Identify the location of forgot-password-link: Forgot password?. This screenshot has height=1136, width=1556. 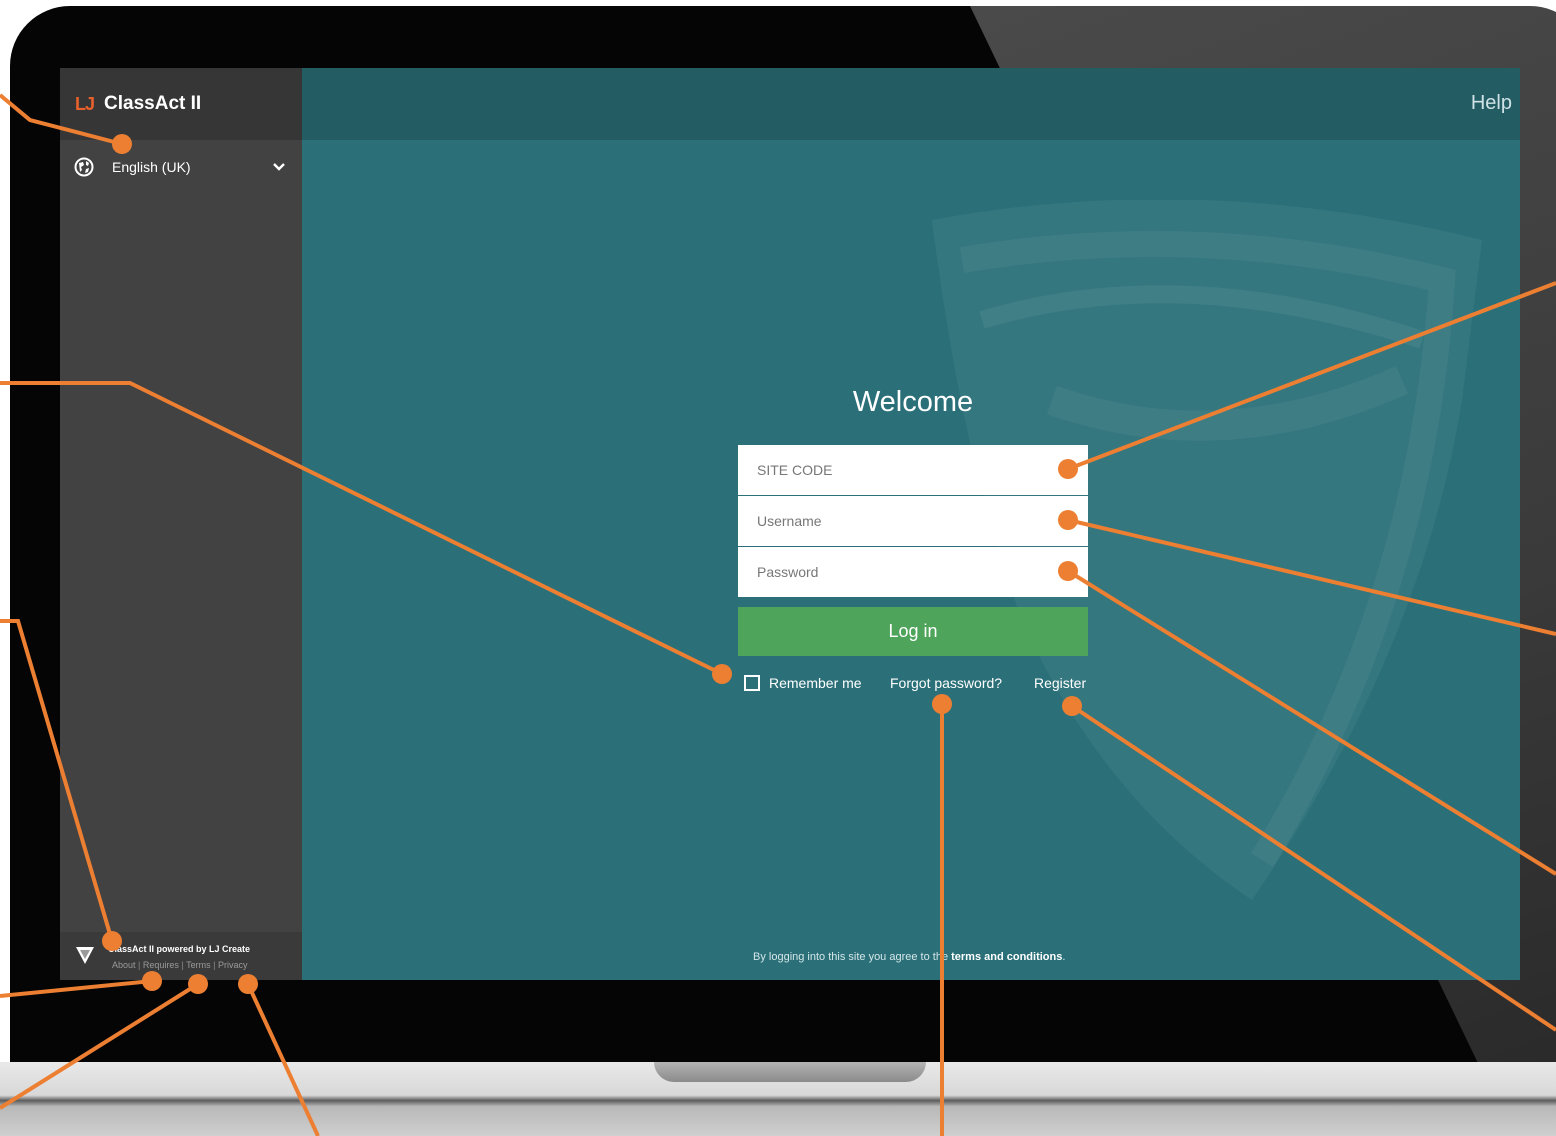
(946, 683).